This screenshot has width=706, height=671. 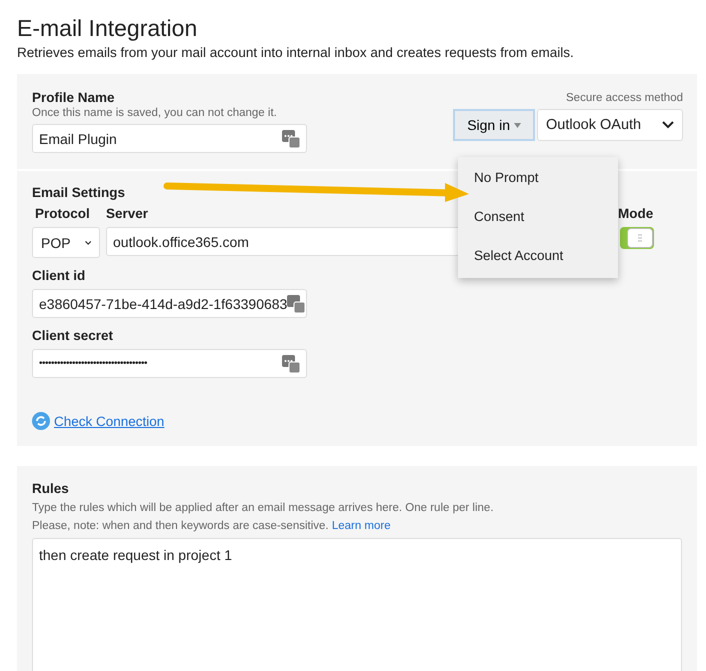 What do you see at coordinates (73, 97) in the screenshot?
I see `field-label: Profile Name` at bounding box center [73, 97].